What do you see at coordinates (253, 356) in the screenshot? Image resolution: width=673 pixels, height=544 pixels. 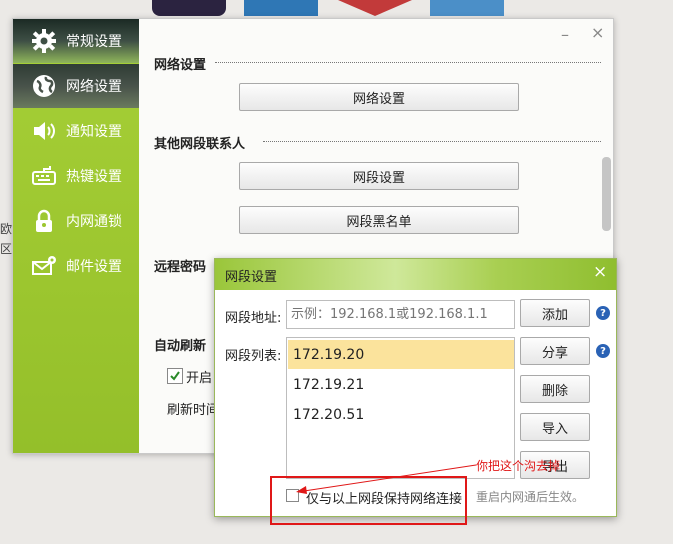 I see `list-label: 网段列表:` at bounding box center [253, 356].